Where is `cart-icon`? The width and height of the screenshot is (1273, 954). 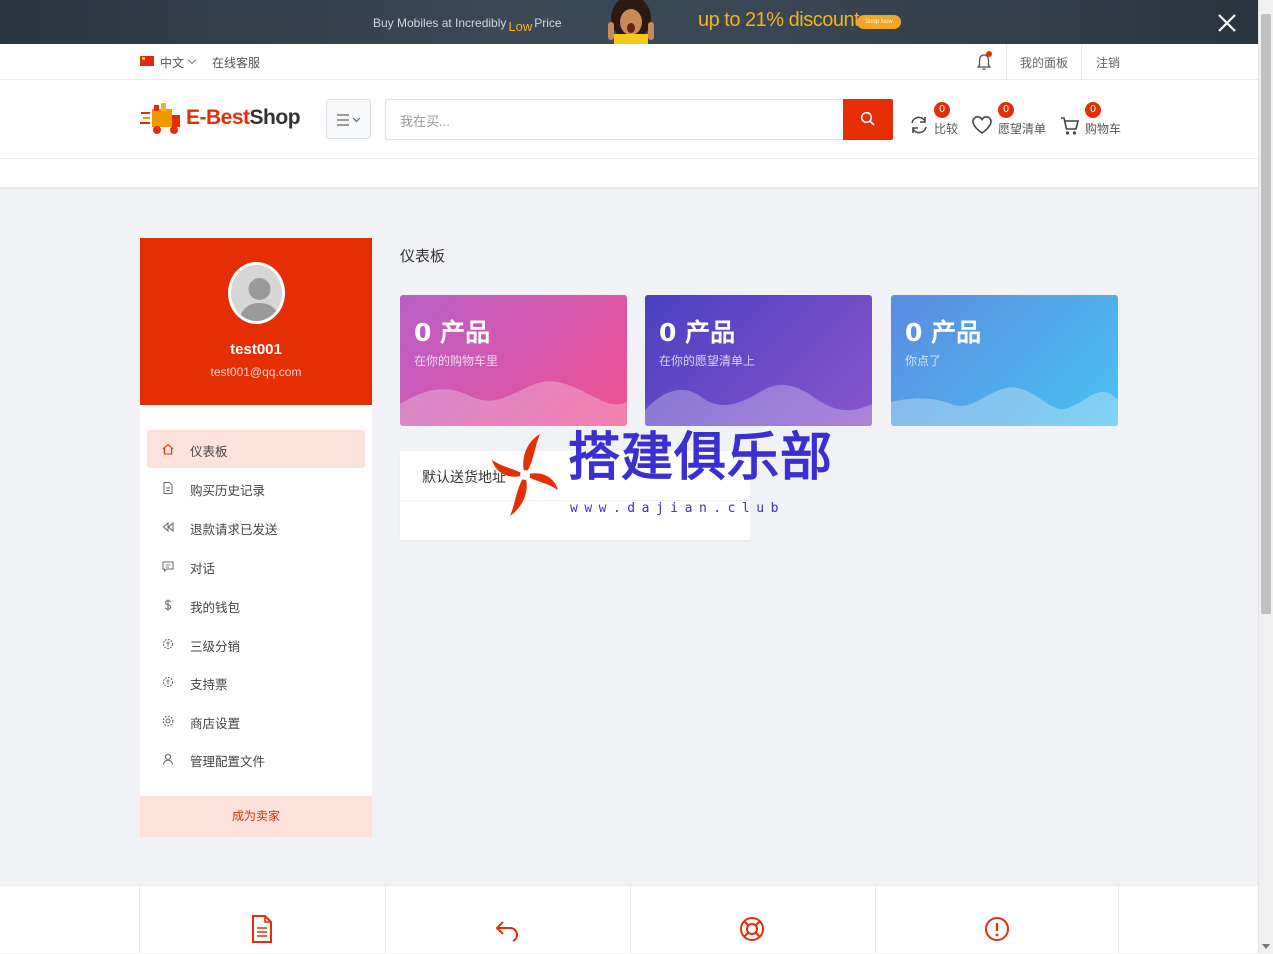
cart-icon is located at coordinates (1070, 126).